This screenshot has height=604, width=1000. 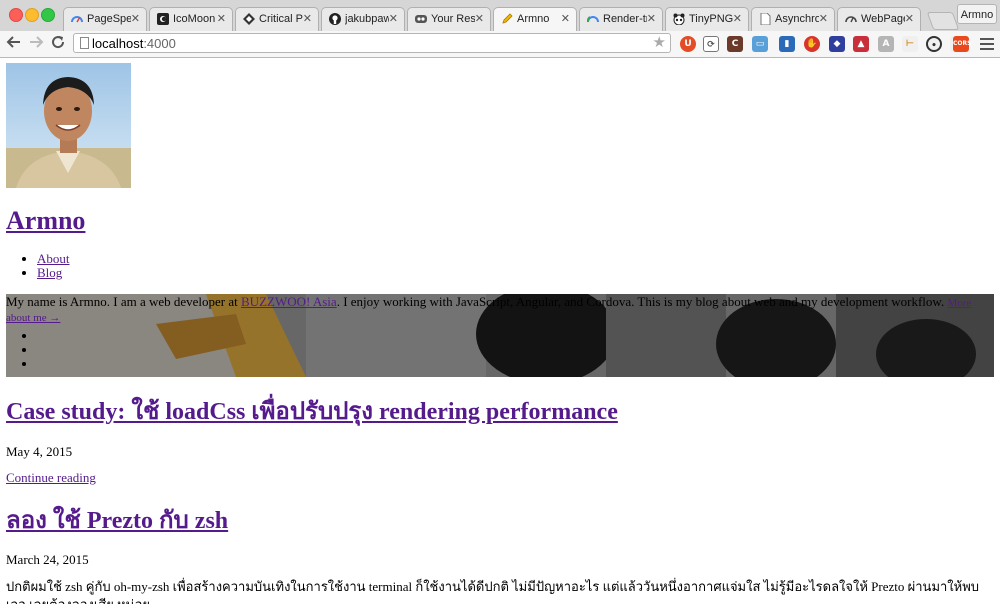 What do you see at coordinates (735, 44) in the screenshot?
I see `colorzilla-extension-icon: C` at bounding box center [735, 44].